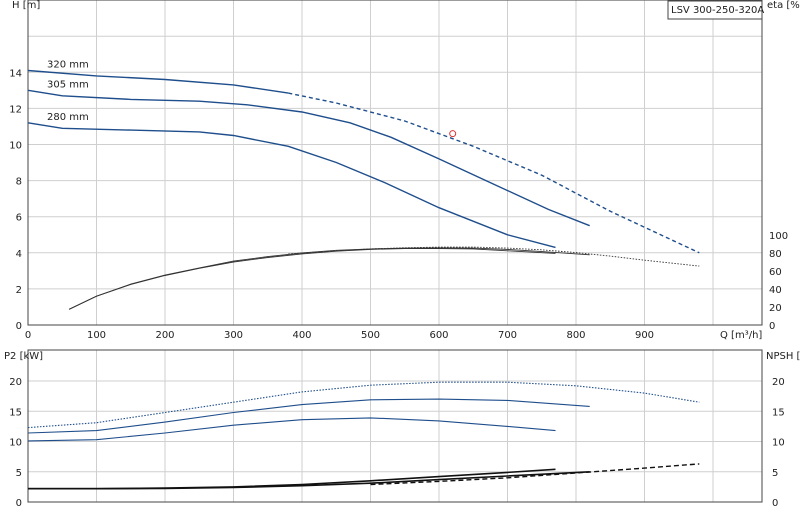  Describe the element at coordinates (23, 356) in the screenshot. I see `y-axis-label-power: P2 [kW]` at that location.